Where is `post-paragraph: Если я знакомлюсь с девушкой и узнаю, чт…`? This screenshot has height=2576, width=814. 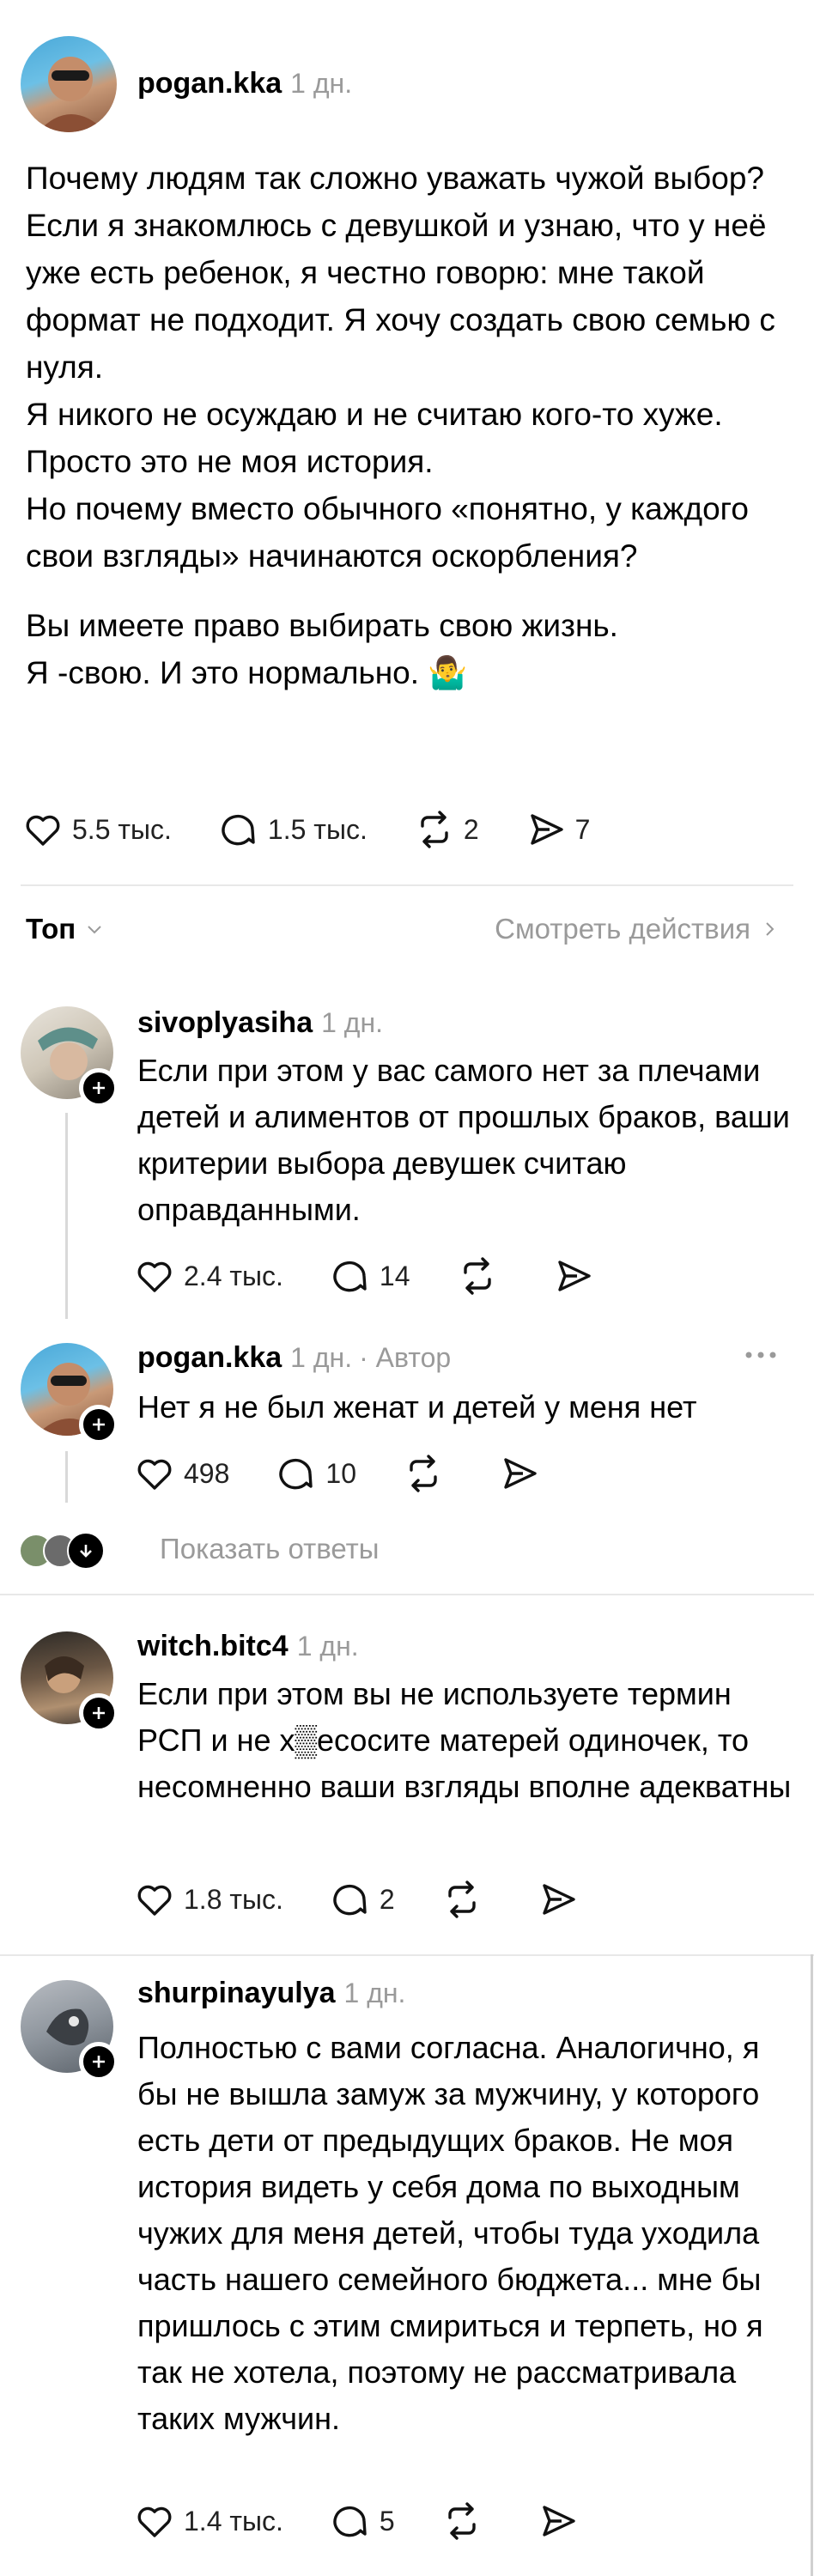
post-paragraph: Если я знакомлюсь с девушкой и узнаю, чт… is located at coordinates (400, 296).